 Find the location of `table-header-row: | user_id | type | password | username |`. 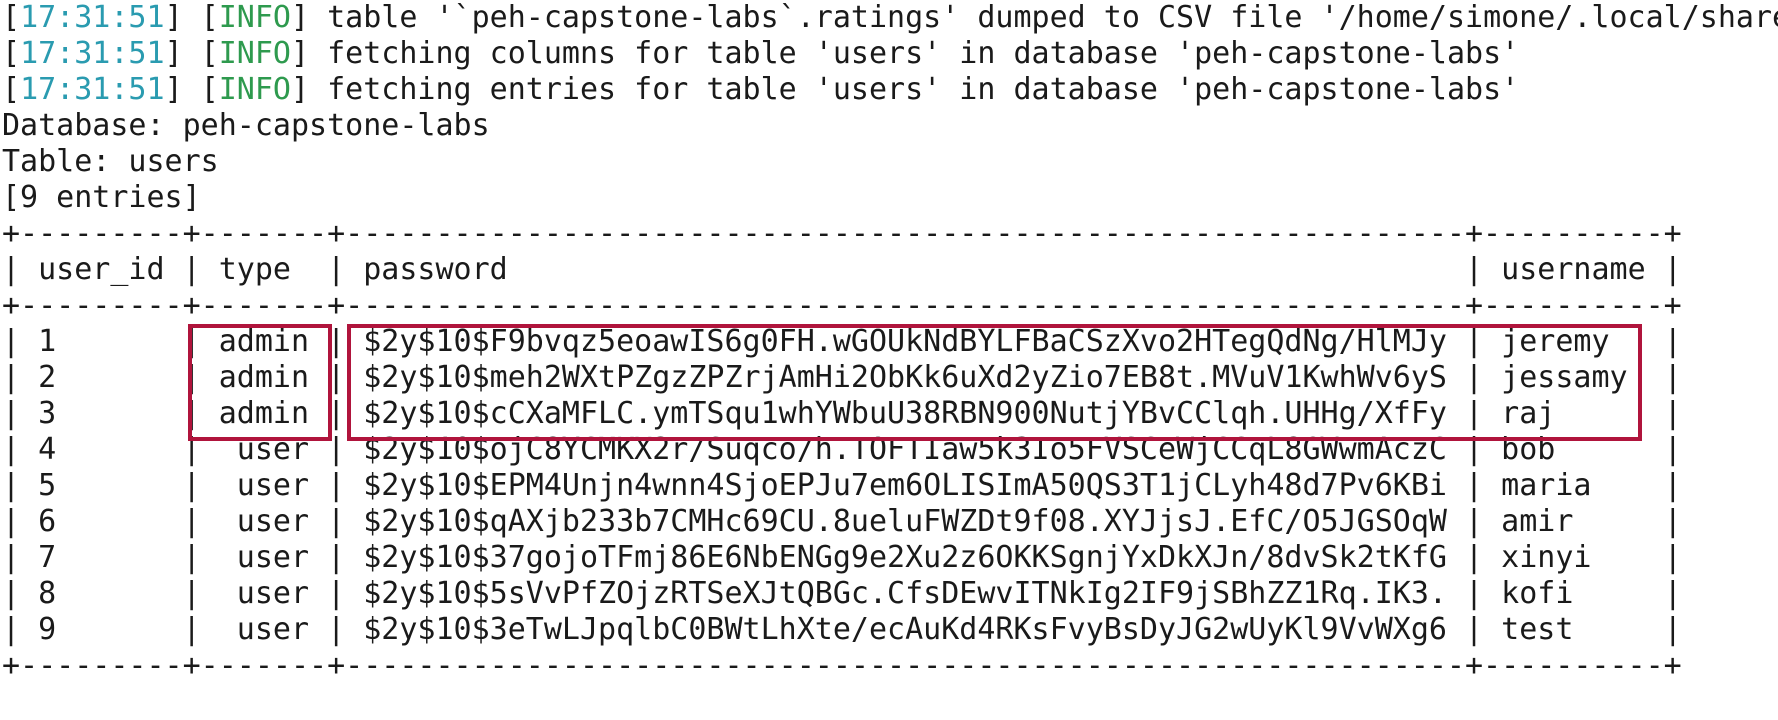

table-header-row: | user_id | type | password | username | is located at coordinates (842, 269).